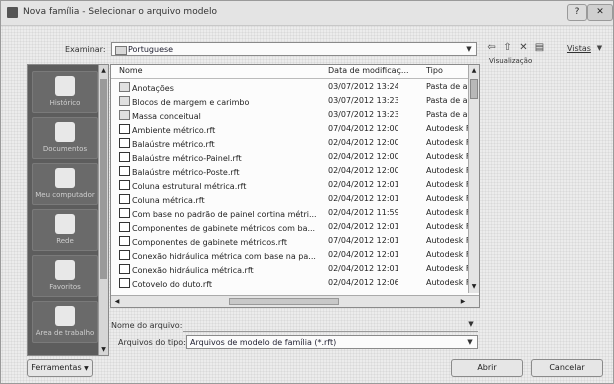 The image size is (614, 384). What do you see at coordinates (65, 132) in the screenshot?
I see `documents-icon` at bounding box center [65, 132].